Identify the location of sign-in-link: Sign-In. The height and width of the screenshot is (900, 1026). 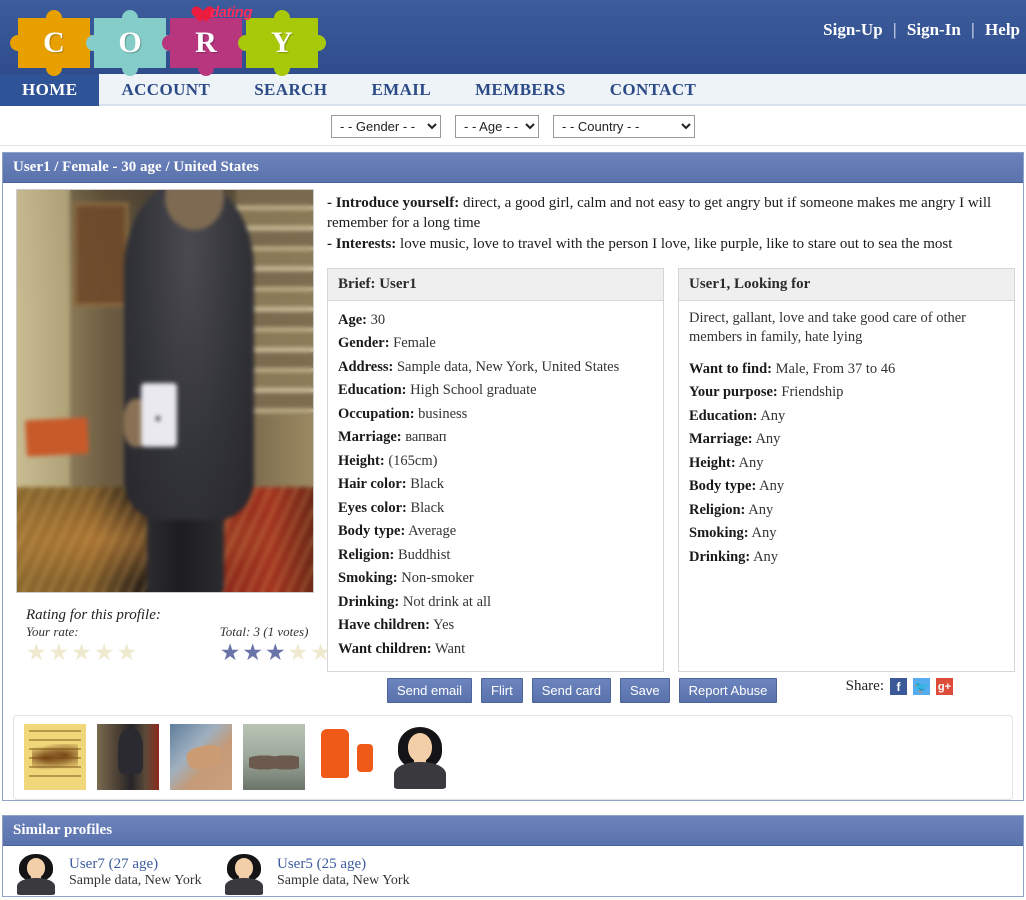
(934, 29).